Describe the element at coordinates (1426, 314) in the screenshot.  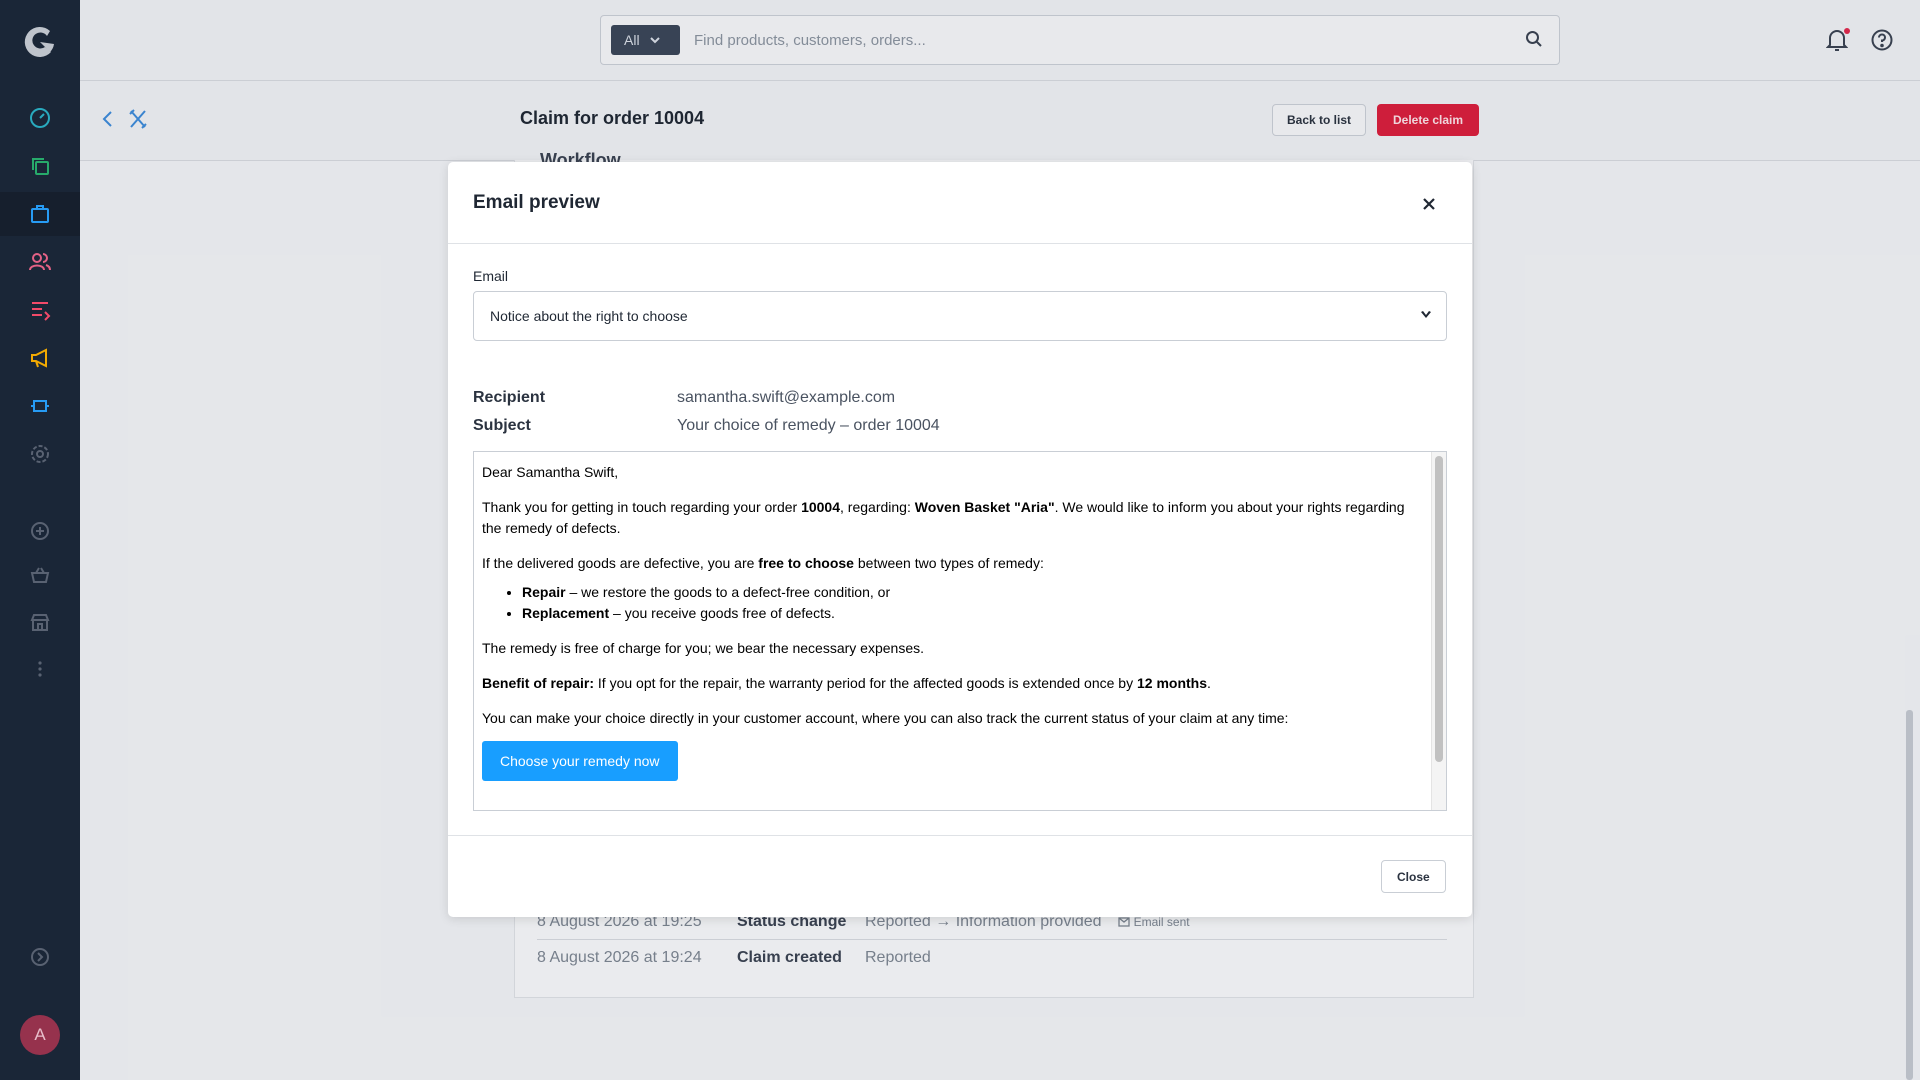
I see `chevron-down-icon` at that location.